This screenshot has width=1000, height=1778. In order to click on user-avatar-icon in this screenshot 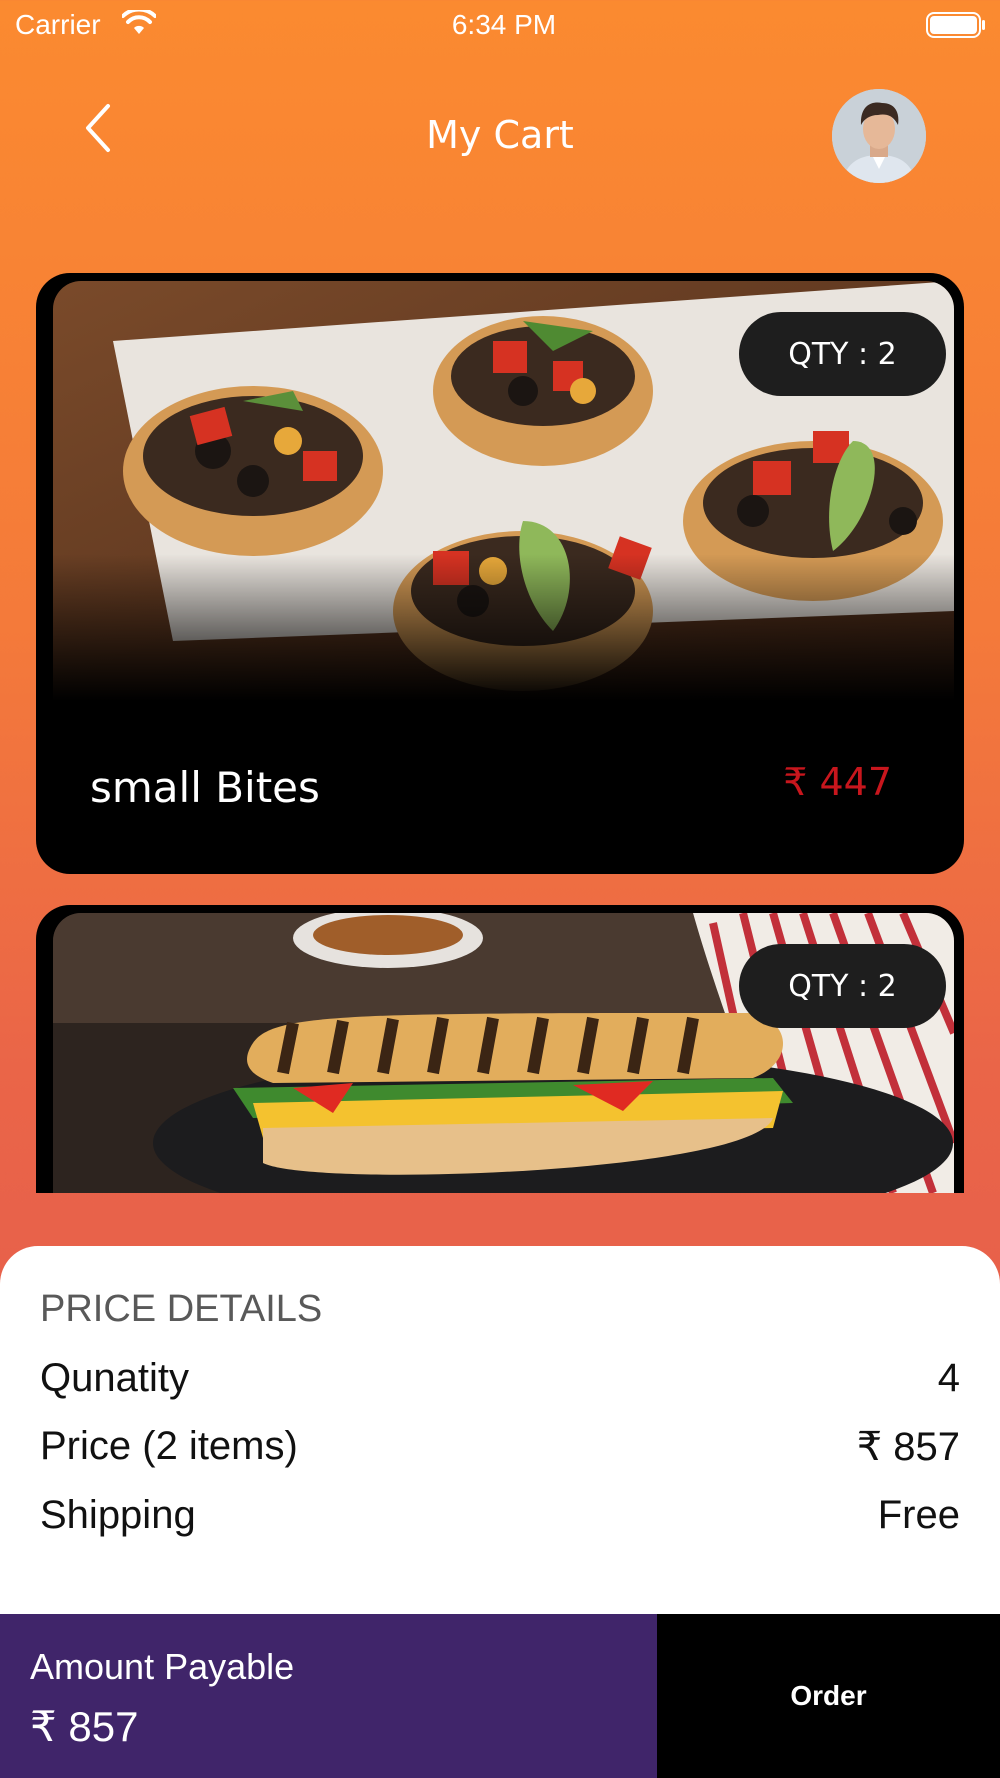, I will do `click(879, 136)`.